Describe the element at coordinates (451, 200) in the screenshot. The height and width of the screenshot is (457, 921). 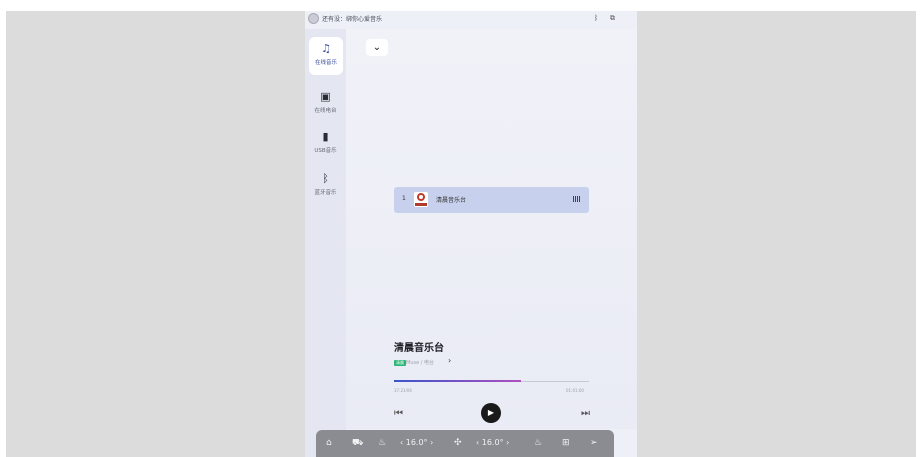
I see `track-title: 清晨音乐台` at that location.